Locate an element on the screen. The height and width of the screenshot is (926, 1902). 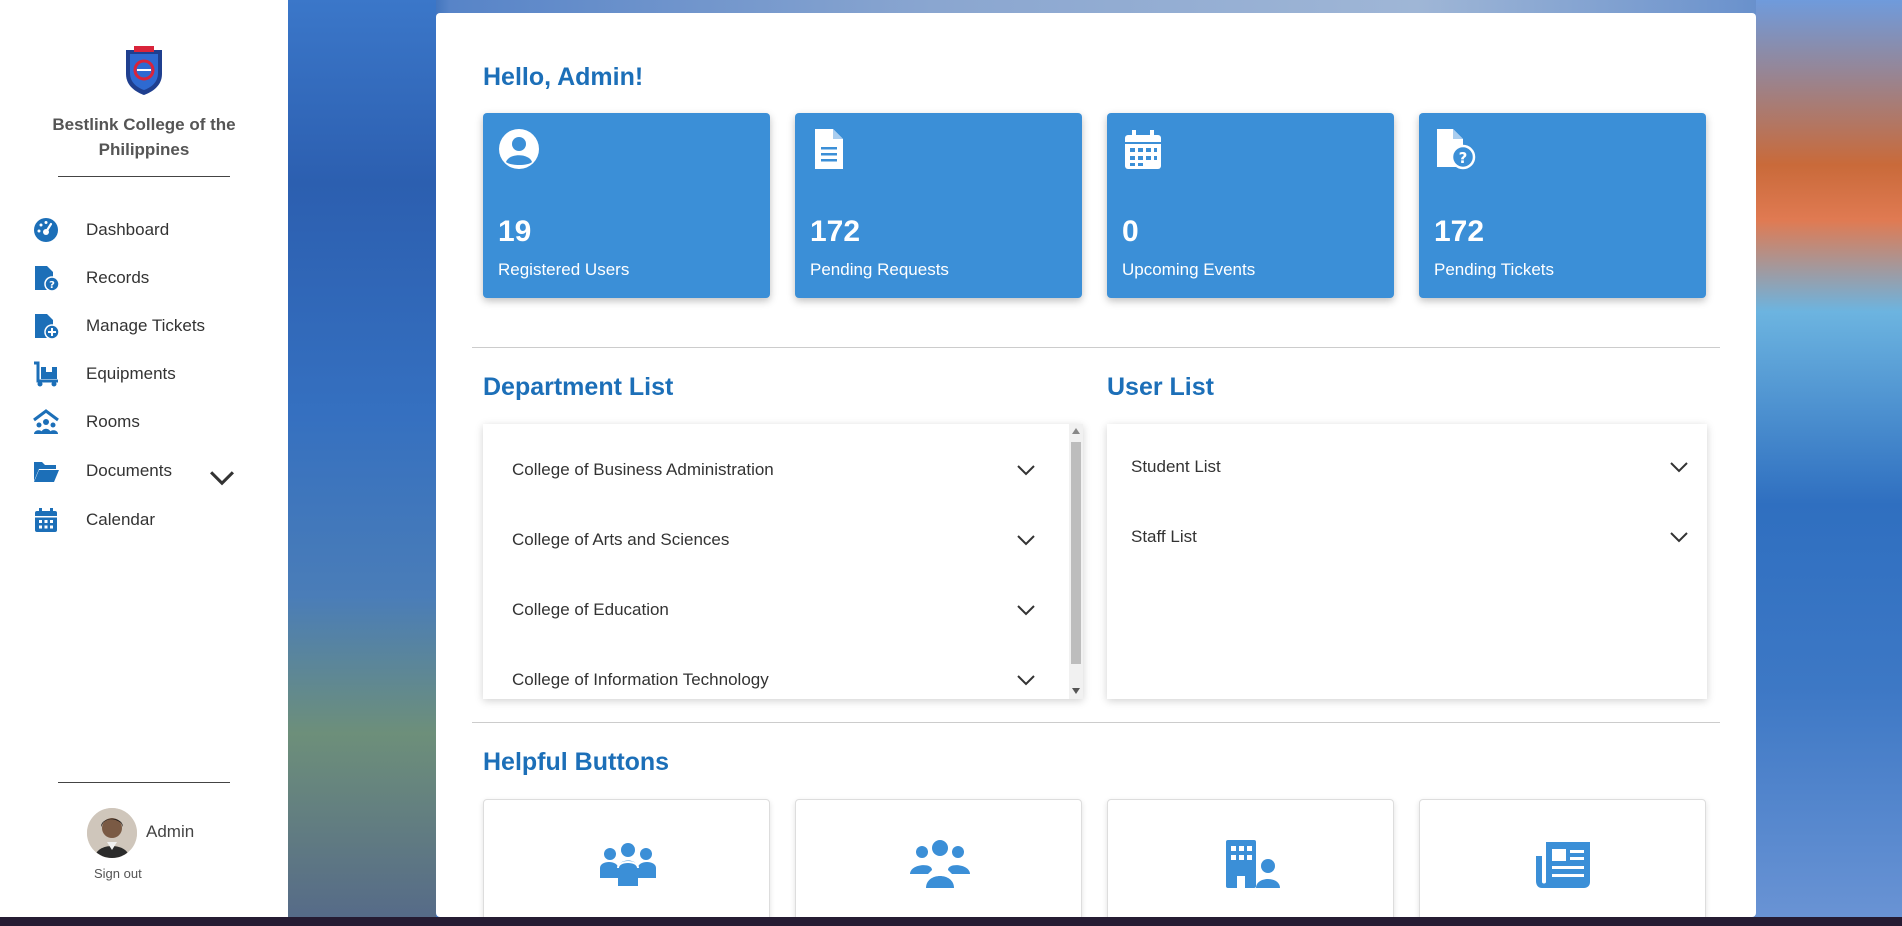
sidebar-item-calendar: Calendar is located at coordinates (152, 520).